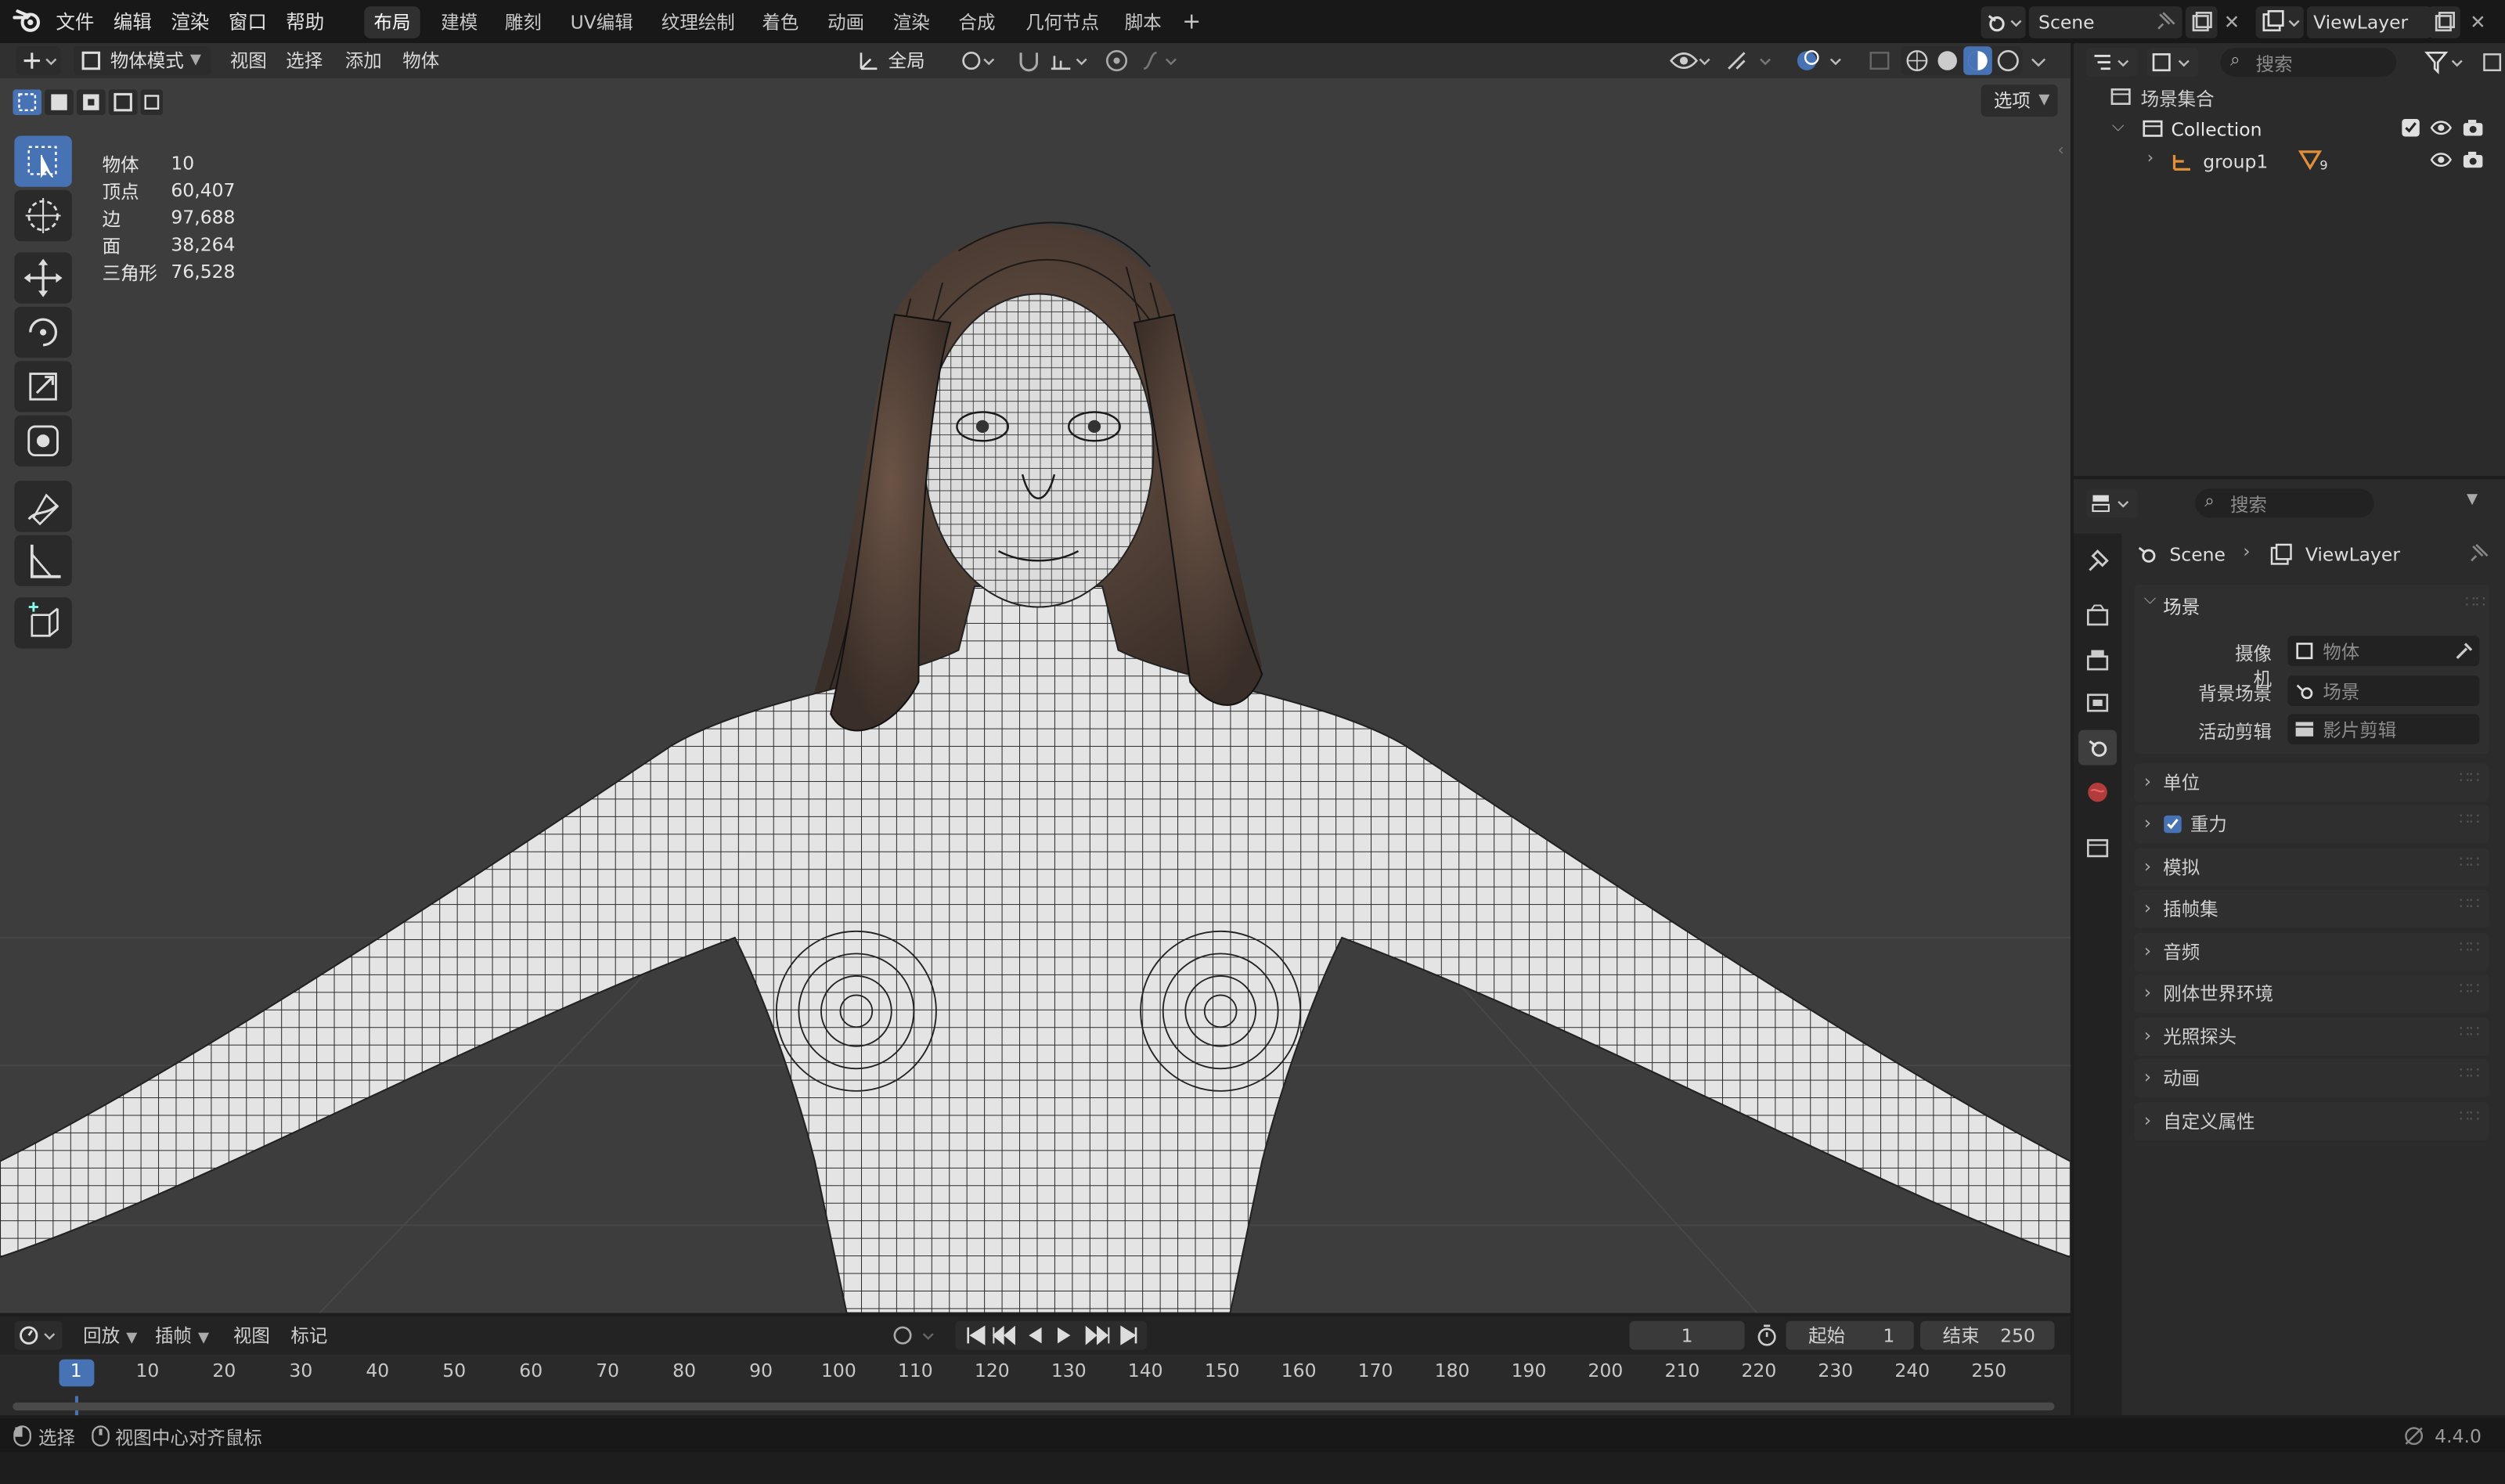 This screenshot has width=2505, height=1484. Describe the element at coordinates (2201, 22) in the screenshot. I see `new-scene-icon` at that location.